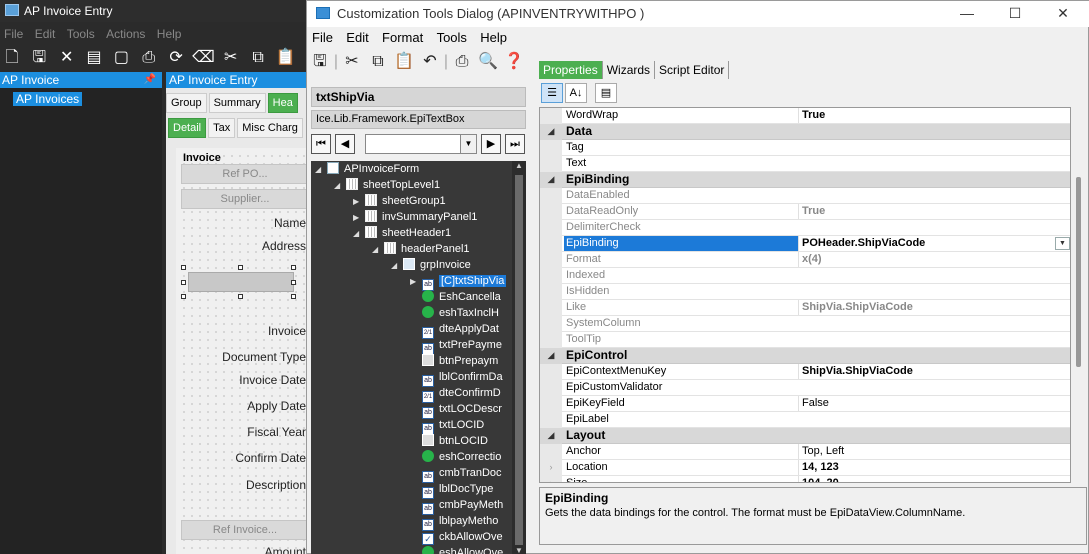 Image resolution: width=1089 pixels, height=554 pixels. I want to click on property-category: ◢ EpiBinding, so click(805, 180).